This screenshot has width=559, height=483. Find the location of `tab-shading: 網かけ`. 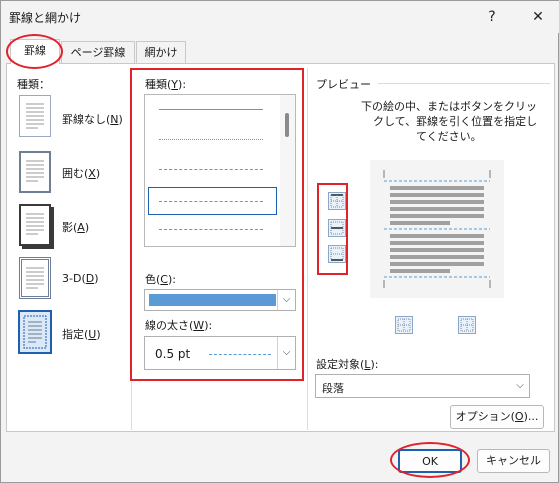

tab-shading: 網かけ is located at coordinates (161, 52).